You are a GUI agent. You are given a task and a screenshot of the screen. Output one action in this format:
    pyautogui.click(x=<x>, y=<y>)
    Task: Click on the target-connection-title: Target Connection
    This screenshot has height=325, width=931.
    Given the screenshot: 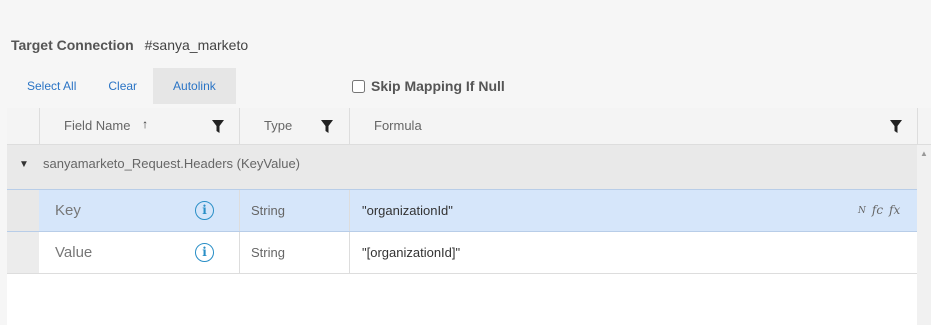 What is the action you would take?
    pyautogui.click(x=72, y=45)
    